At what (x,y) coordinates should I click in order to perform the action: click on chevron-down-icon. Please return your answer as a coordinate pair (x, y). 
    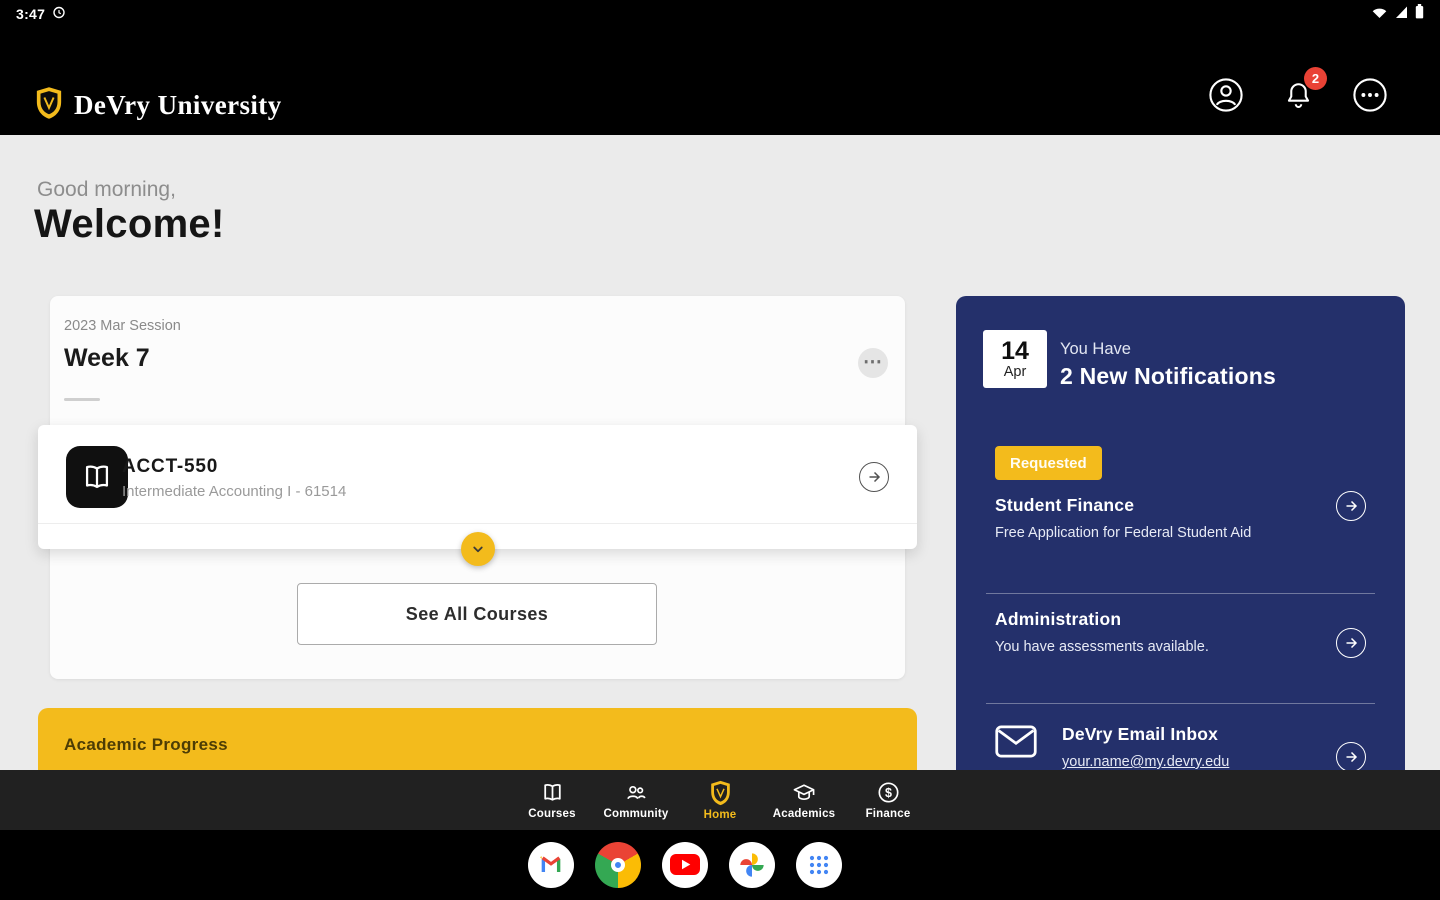
    Looking at the image, I should click on (477, 549).